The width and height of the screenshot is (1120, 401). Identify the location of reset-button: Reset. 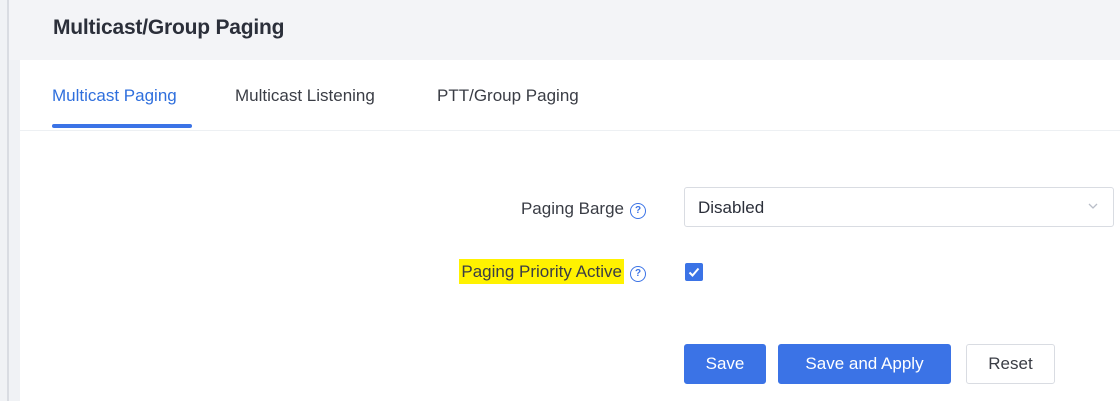
(1010, 364).